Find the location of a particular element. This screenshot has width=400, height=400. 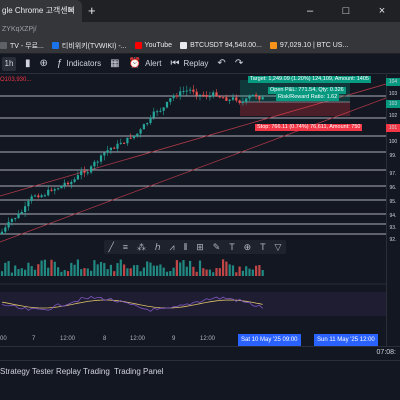

candle-type-icon: ▮ is located at coordinates (28, 63).